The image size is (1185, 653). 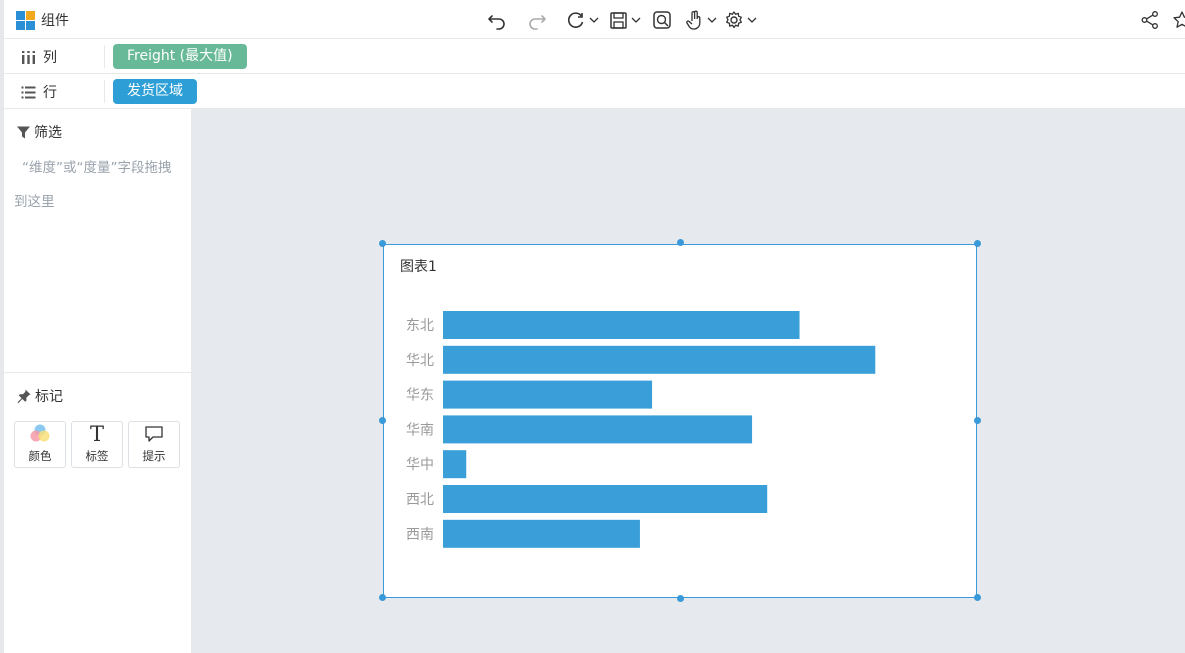 I want to click on redo-icon, so click(x=537, y=22).